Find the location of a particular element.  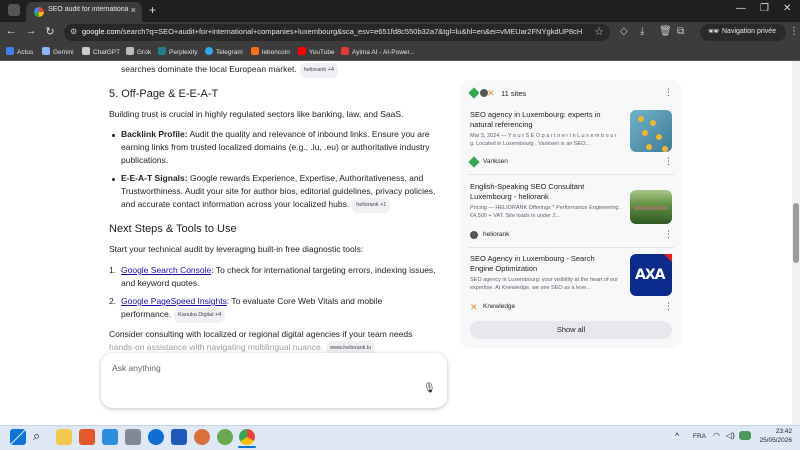

microphone-icon: 🎙 is located at coordinates (429, 388).